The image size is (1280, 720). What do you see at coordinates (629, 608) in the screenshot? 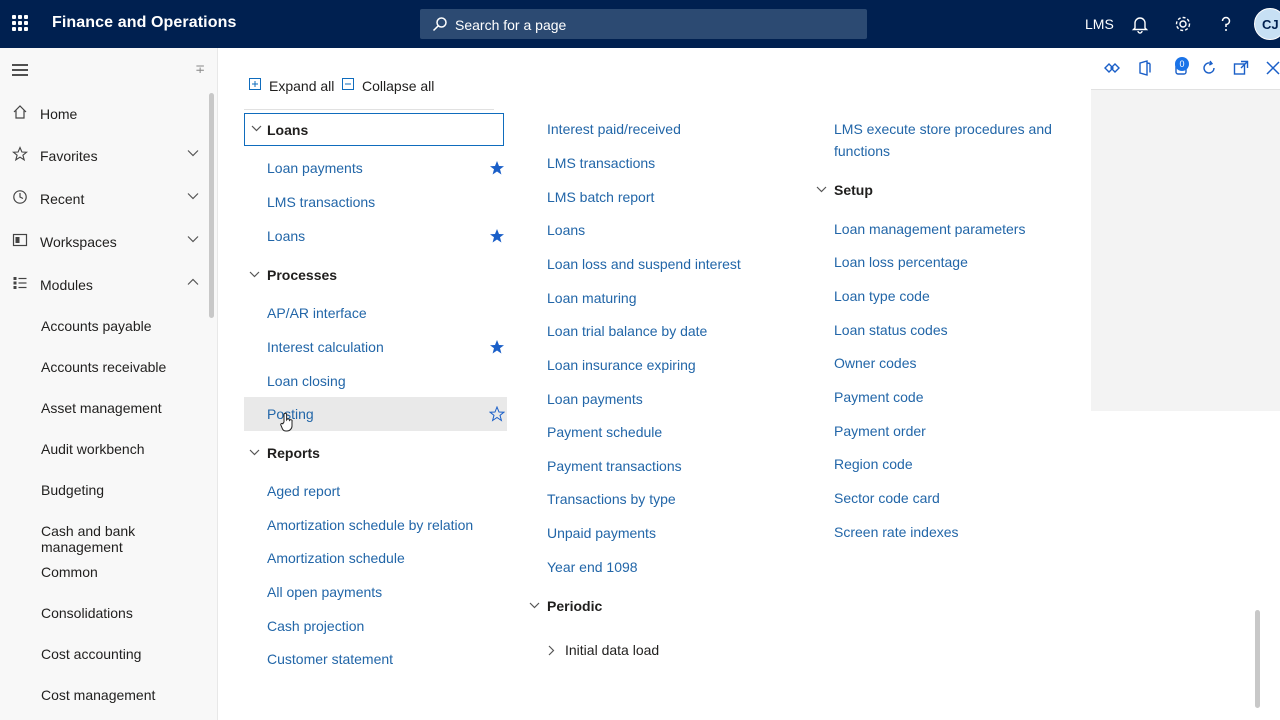
I see `group-header-periodic: Periodic` at bounding box center [629, 608].